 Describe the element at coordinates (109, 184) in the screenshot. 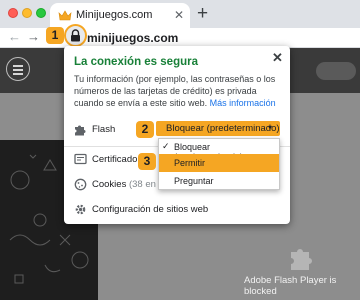

I see `cookies-label: Cookies` at that location.